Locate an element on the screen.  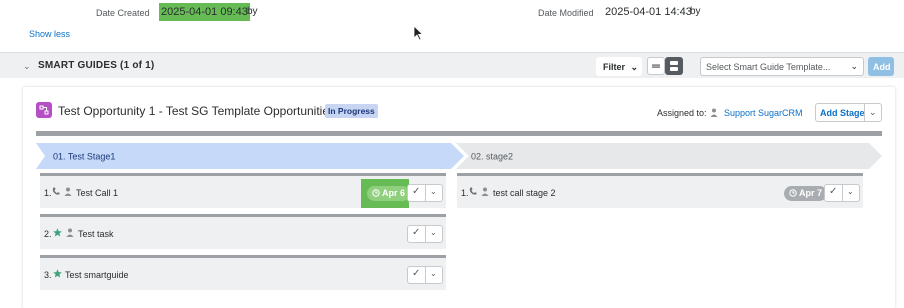
date-modified-label: Date Modified is located at coordinates (566, 13).